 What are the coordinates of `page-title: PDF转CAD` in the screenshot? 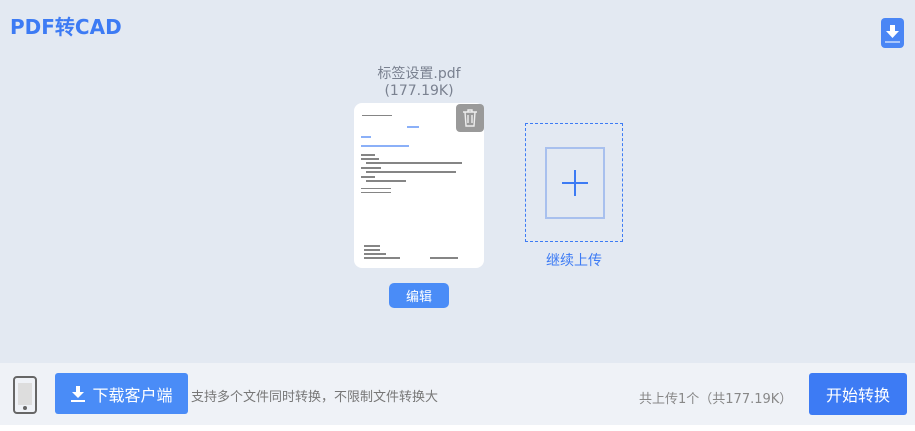 It's located at (66, 27).